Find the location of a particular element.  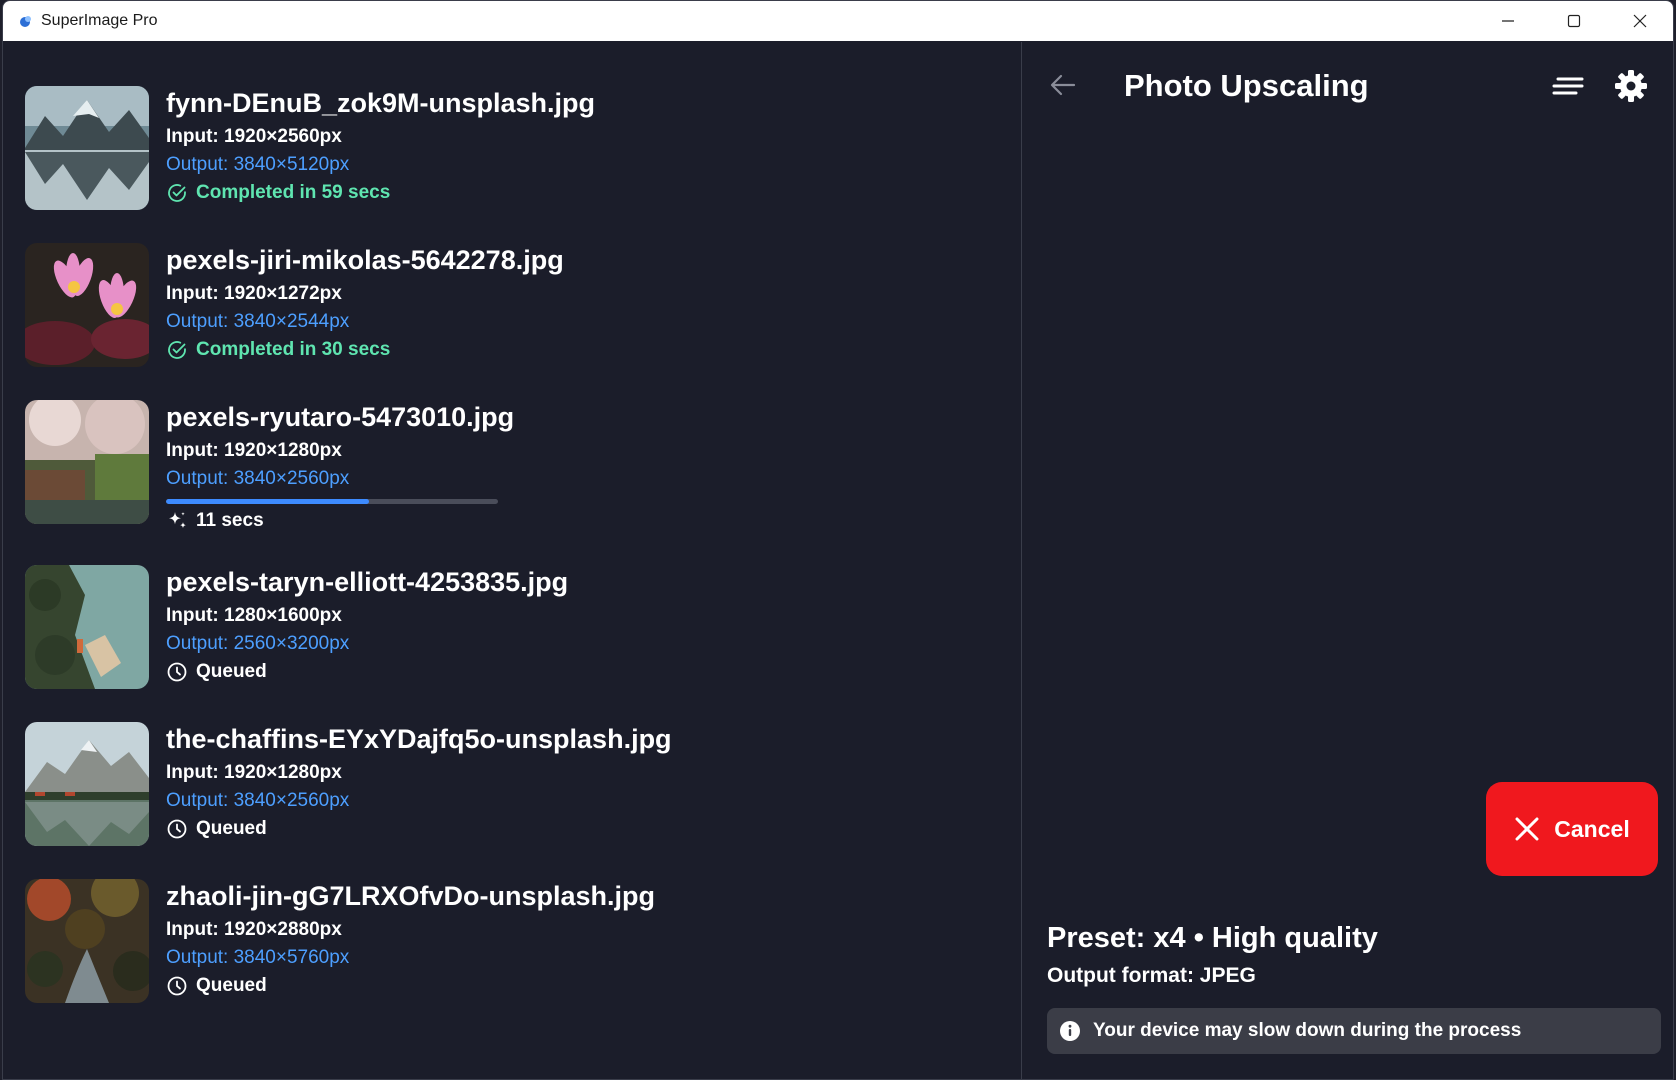

page-title: Photo Upscaling is located at coordinates (1246, 85).